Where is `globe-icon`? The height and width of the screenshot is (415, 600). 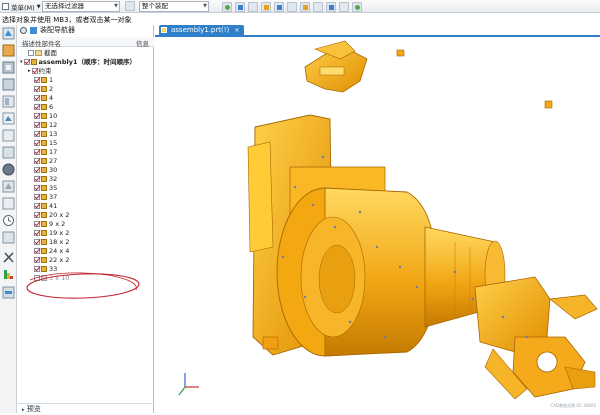
globe-icon is located at coordinates (8, 169).